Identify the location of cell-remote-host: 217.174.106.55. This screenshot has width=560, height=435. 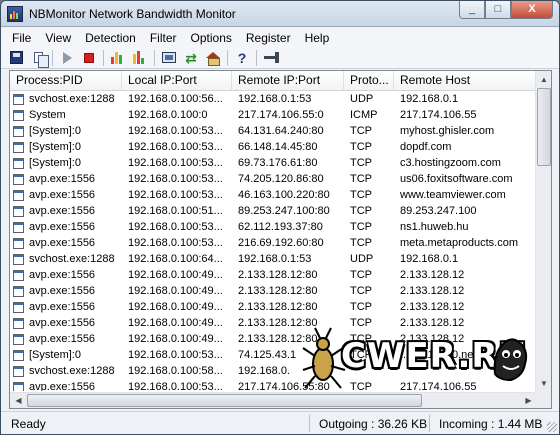
(438, 386).